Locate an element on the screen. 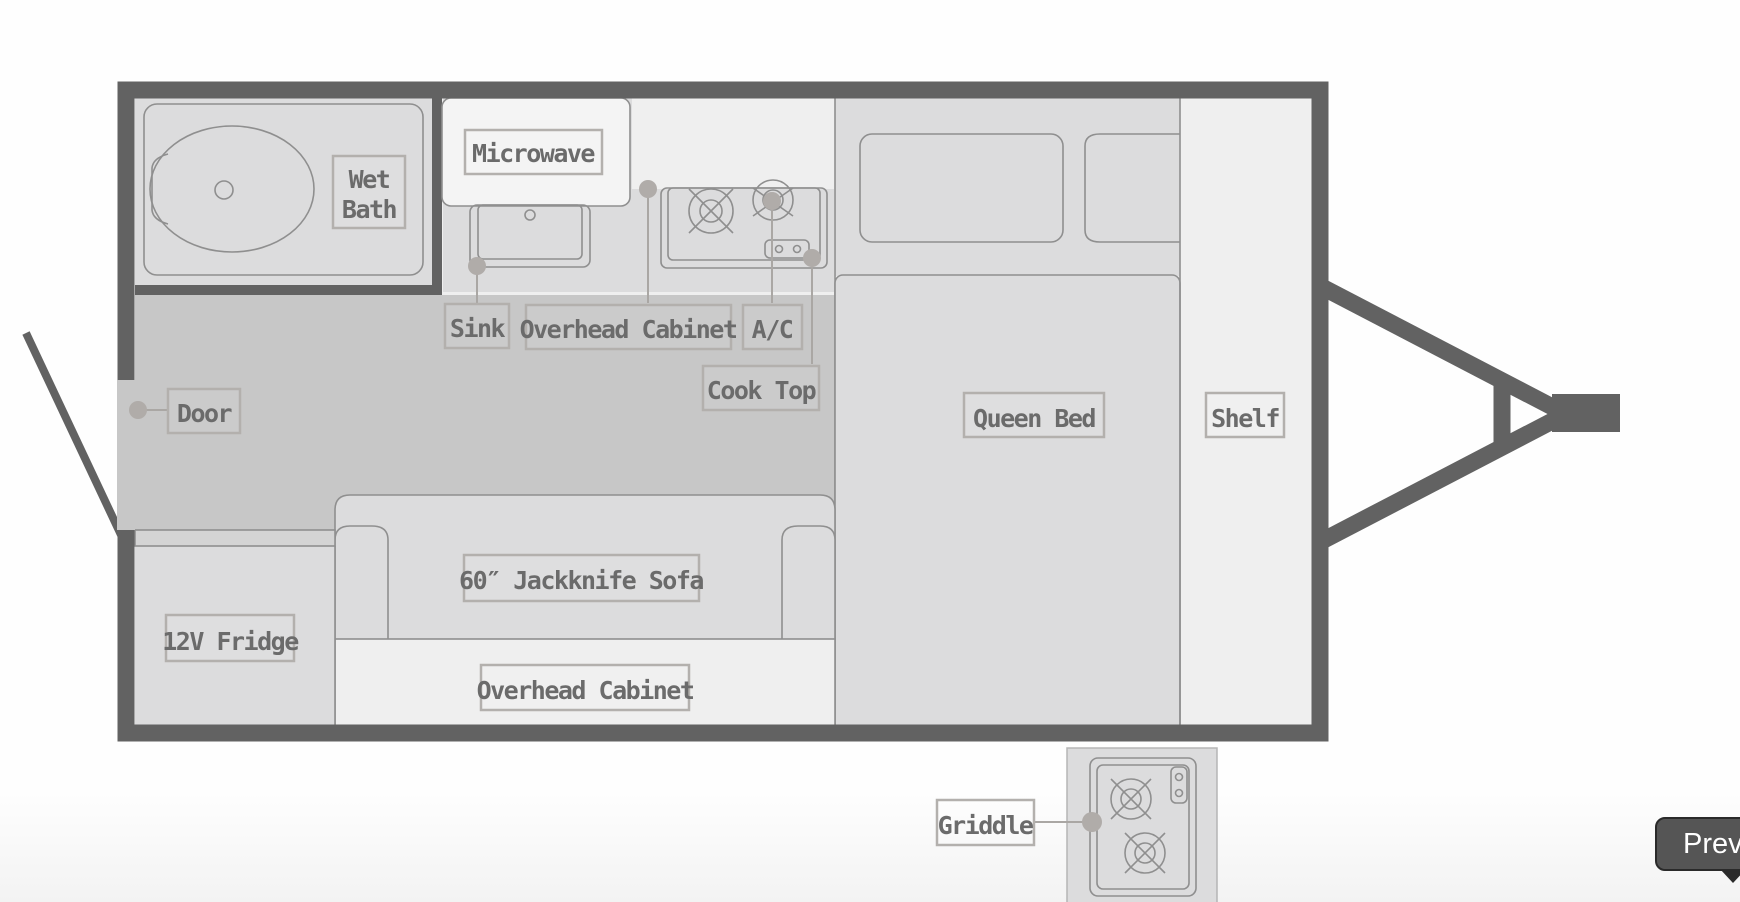 Image resolution: width=1740 pixels, height=902 pixels. label-queen-bed: Queen Bed is located at coordinates (1034, 415).